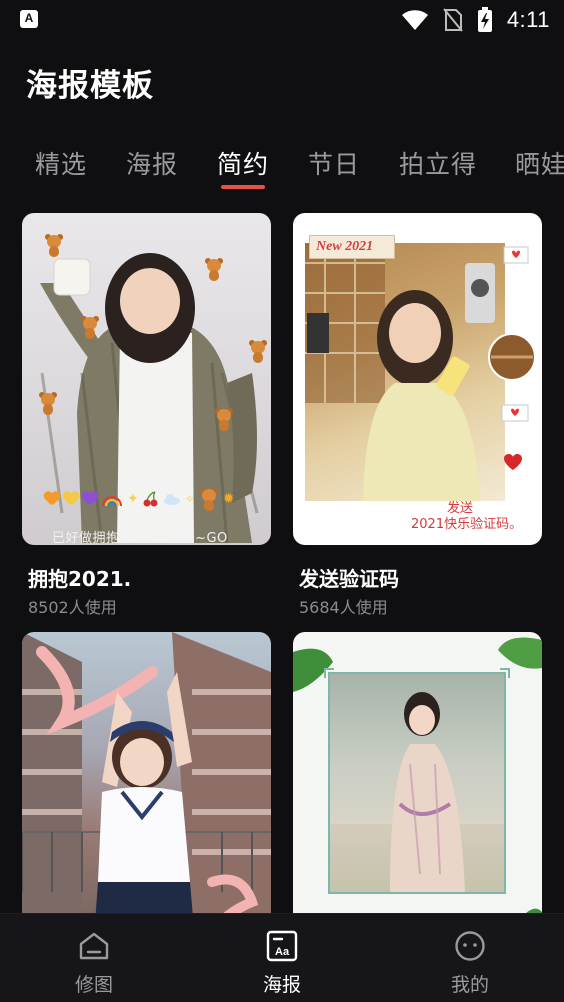  What do you see at coordinates (112, 501) in the screenshot?
I see `rainbow-icon` at bounding box center [112, 501].